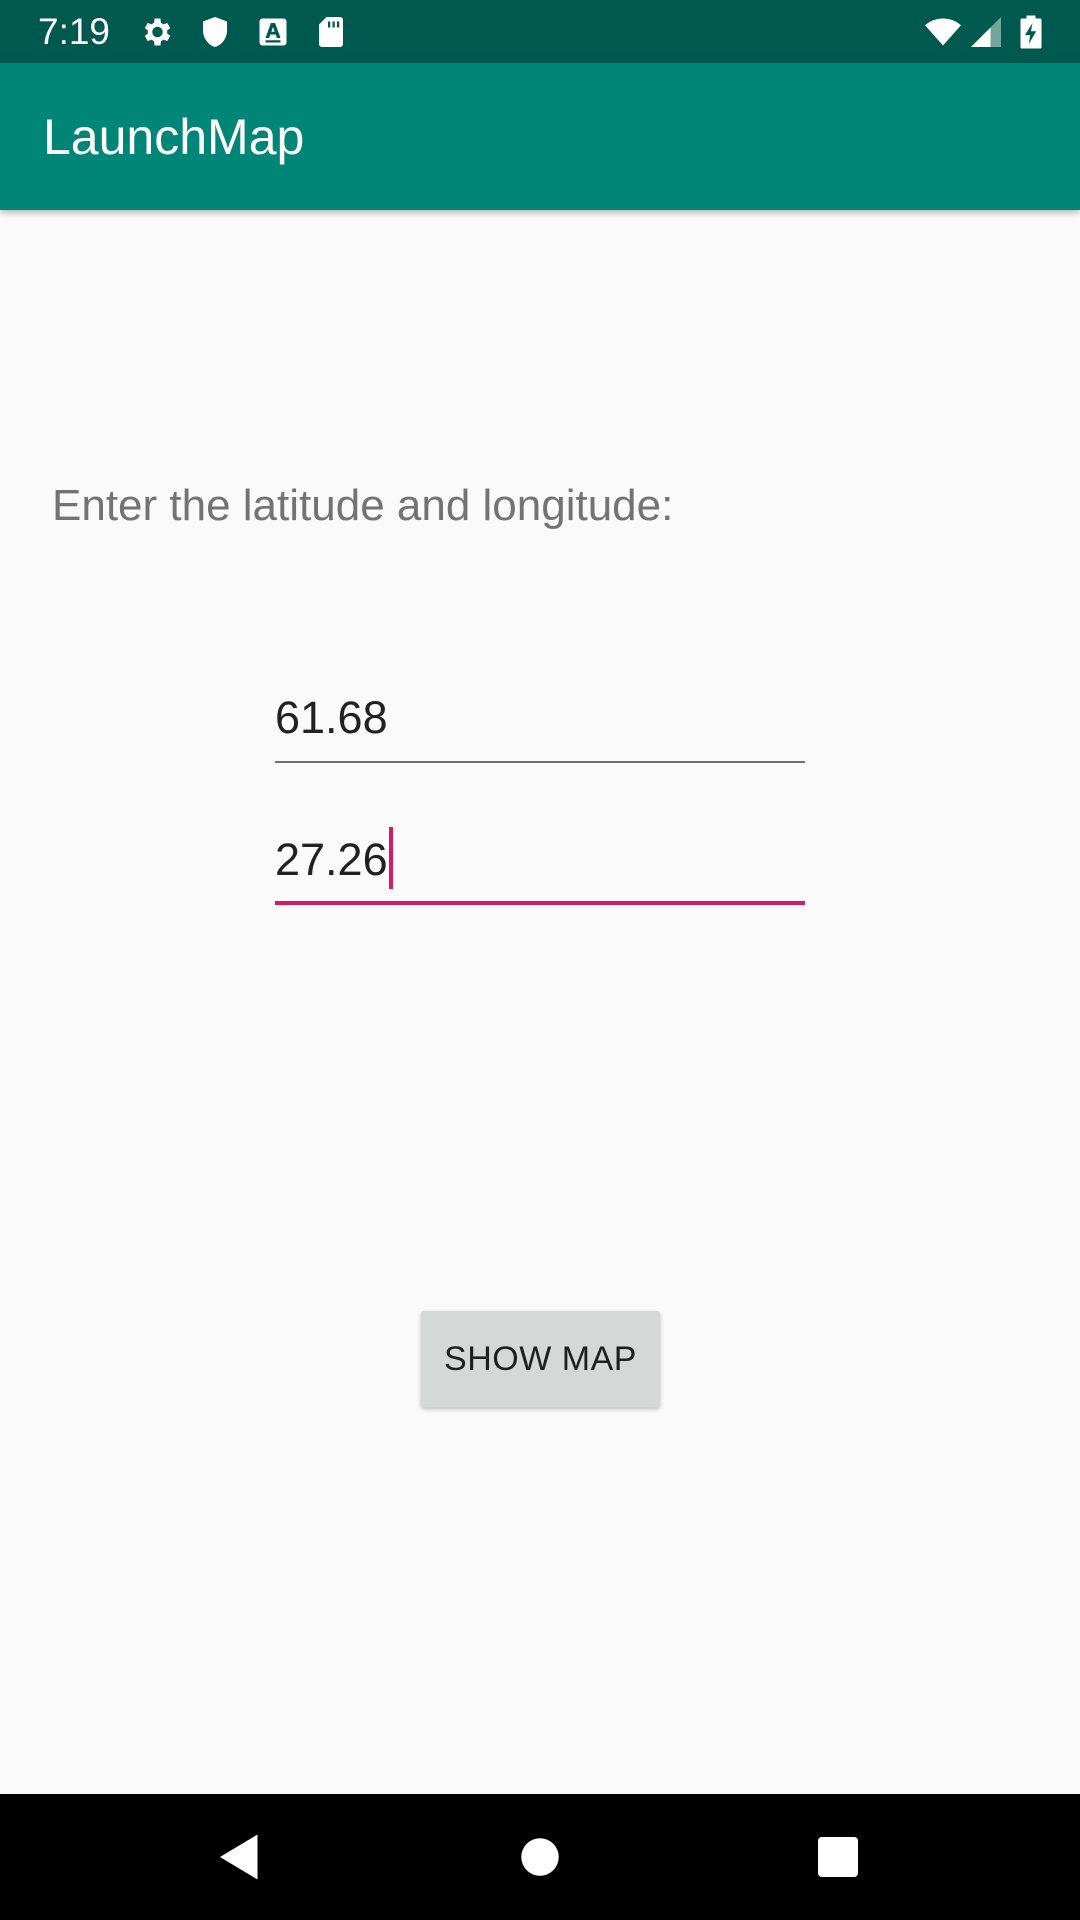 Image resolution: width=1080 pixels, height=1920 pixels. What do you see at coordinates (215, 32) in the screenshot?
I see `shield-icon` at bounding box center [215, 32].